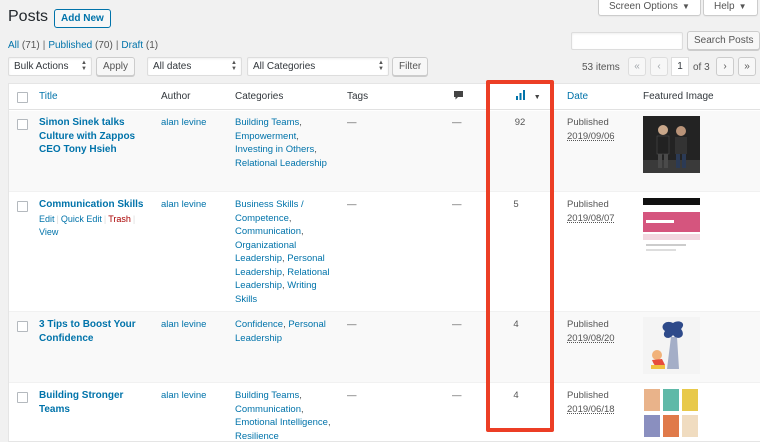 The height and width of the screenshot is (442, 760). I want to click on post-title: Communication Skills, so click(94, 205).